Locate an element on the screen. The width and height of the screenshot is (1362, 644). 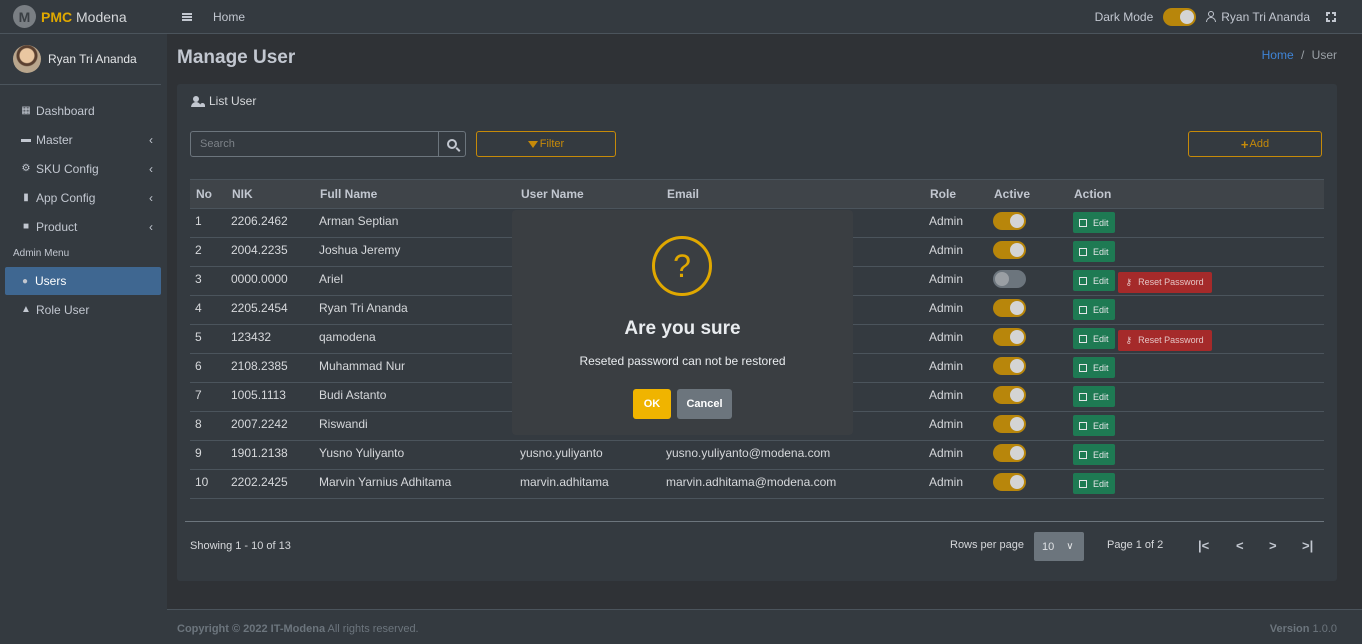
page-info: Page 1 of 2 is located at coordinates (1135, 545).